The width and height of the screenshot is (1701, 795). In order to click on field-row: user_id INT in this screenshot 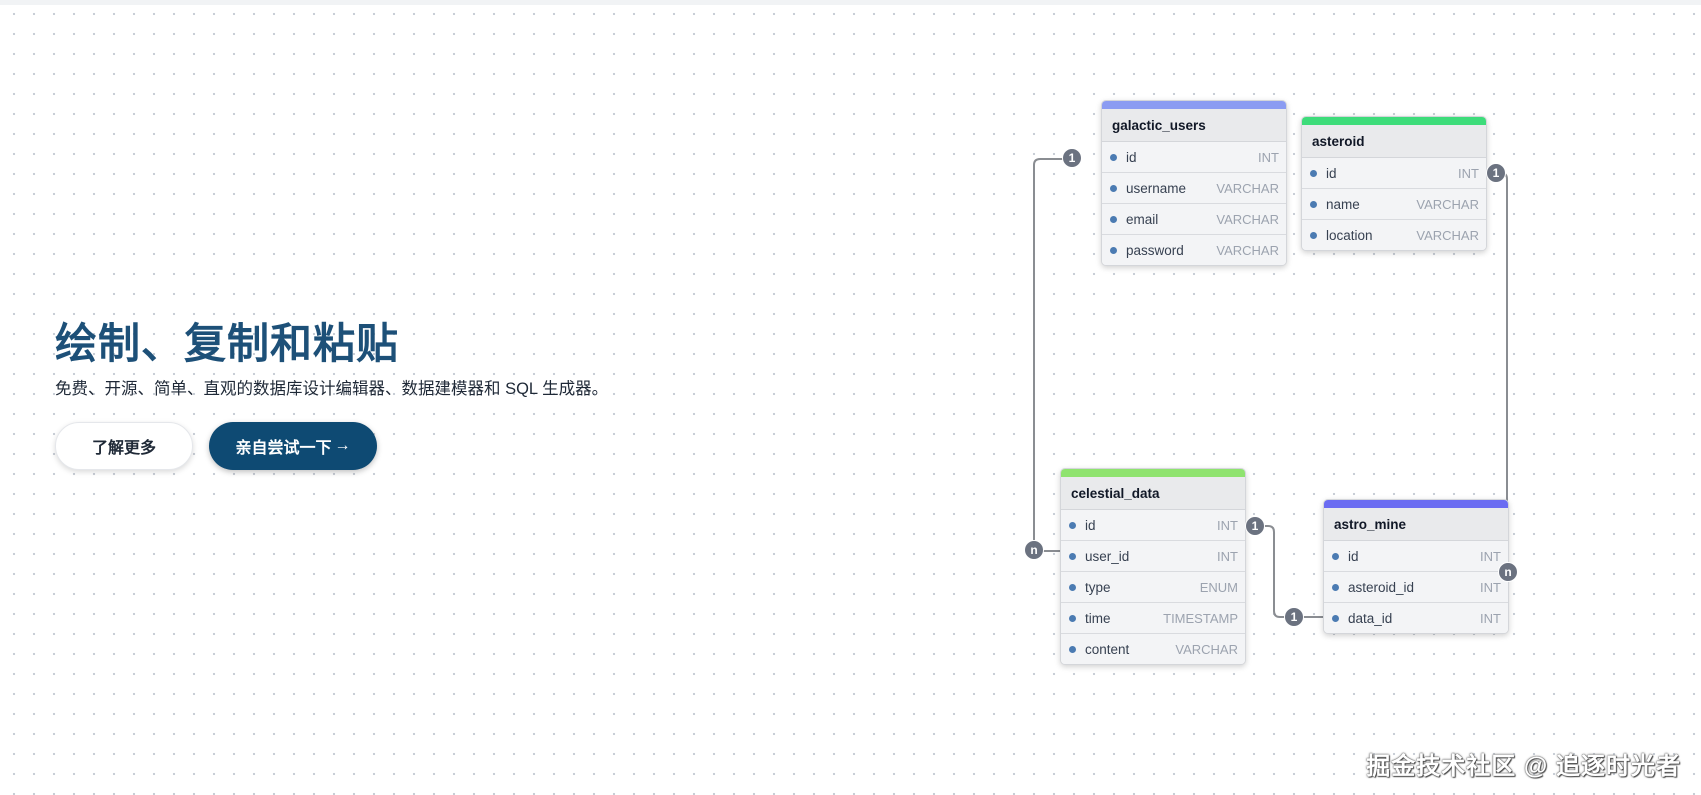, I will do `click(1153, 556)`.